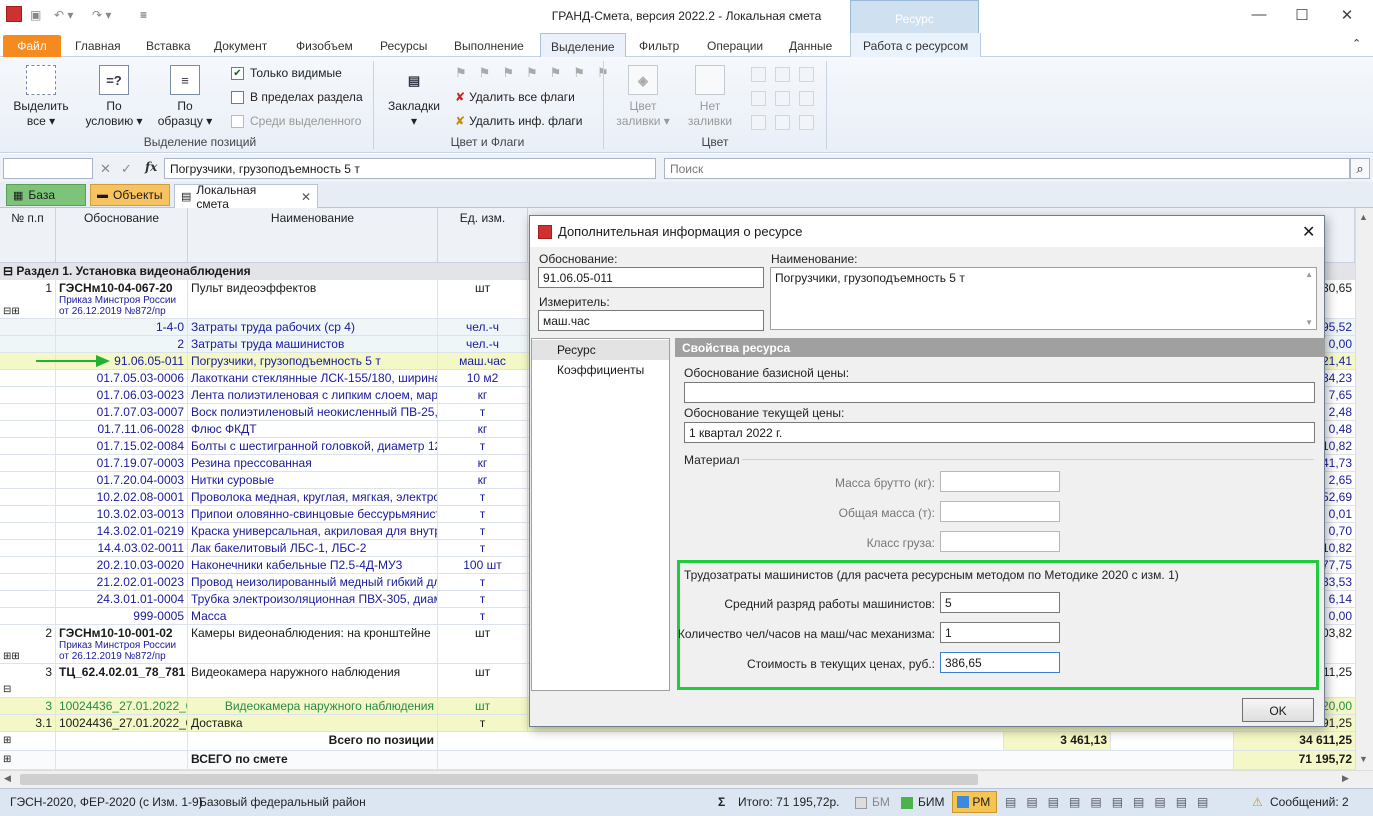  I want to click on total-position-row: ⊞ Всего по позиции 3 461,13 34 611,25, so click(677, 741).